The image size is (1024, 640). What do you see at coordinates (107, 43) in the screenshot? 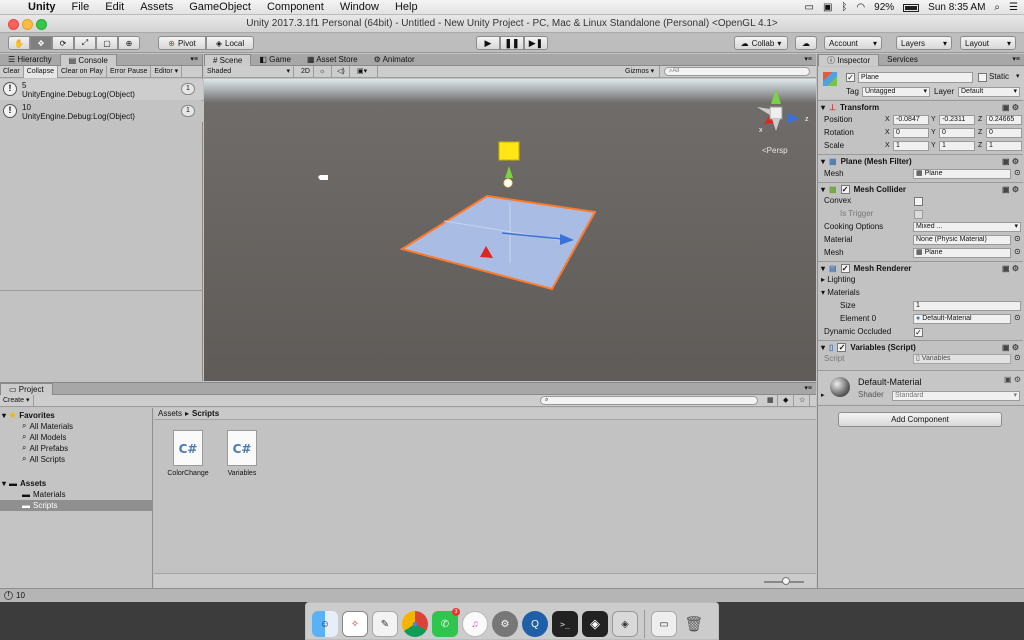
I see `rect-tool-button: ▢` at bounding box center [107, 43].